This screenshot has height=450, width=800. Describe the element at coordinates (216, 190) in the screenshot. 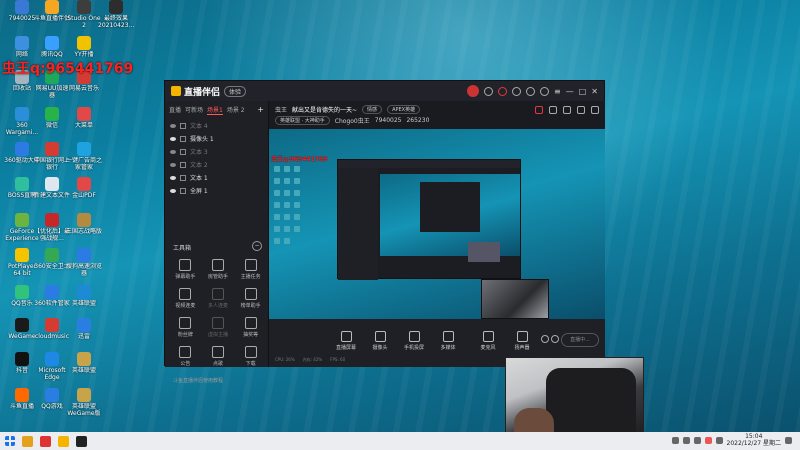

I see `source-item: 全屏 1` at that location.